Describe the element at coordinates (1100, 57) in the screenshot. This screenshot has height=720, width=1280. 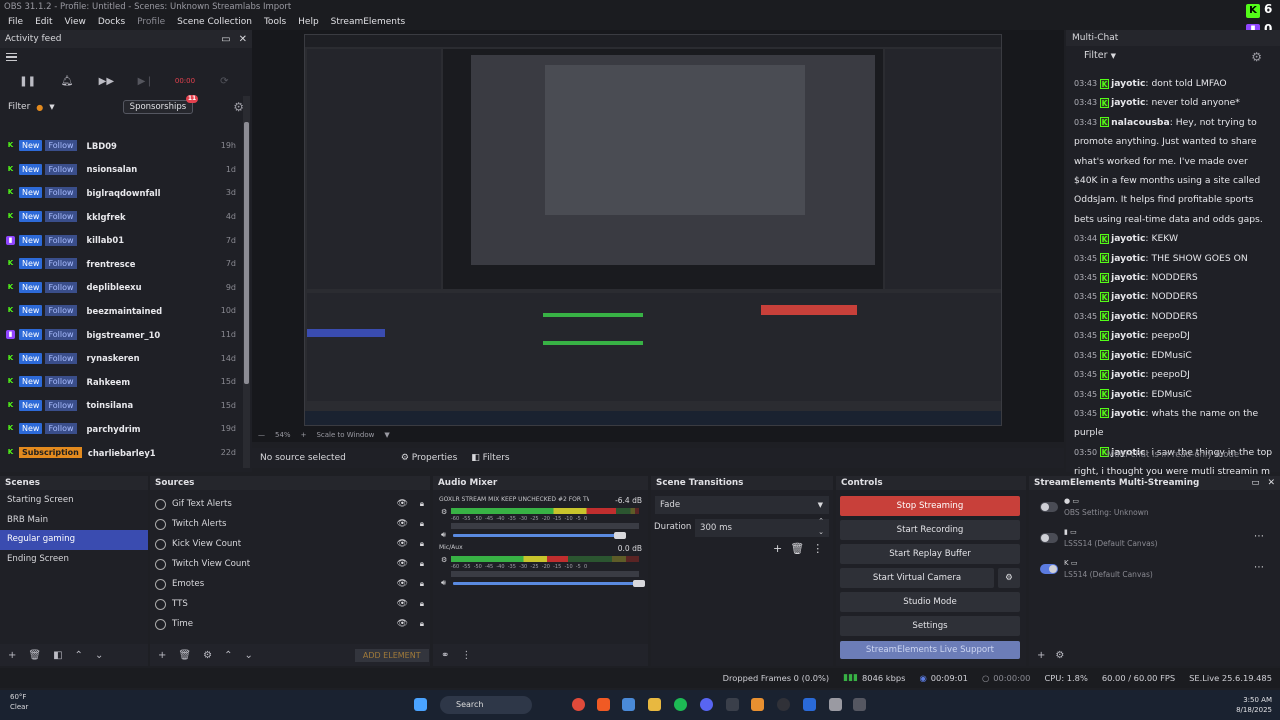
I see `multichat-filter: Filter ▼` at that location.